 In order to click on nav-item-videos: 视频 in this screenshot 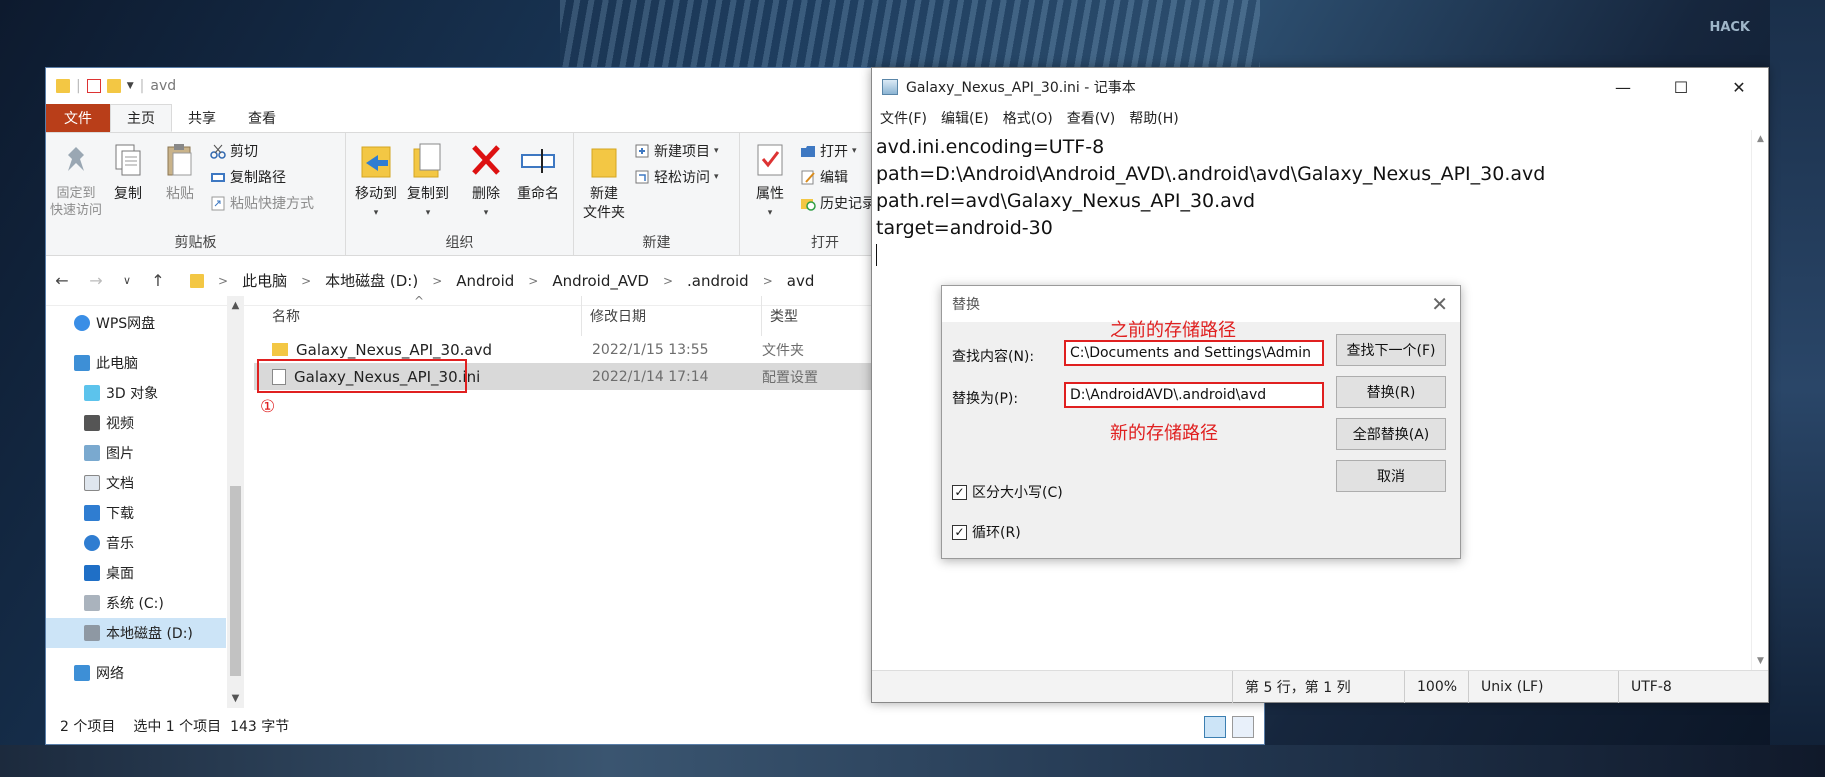, I will do `click(136, 423)`.